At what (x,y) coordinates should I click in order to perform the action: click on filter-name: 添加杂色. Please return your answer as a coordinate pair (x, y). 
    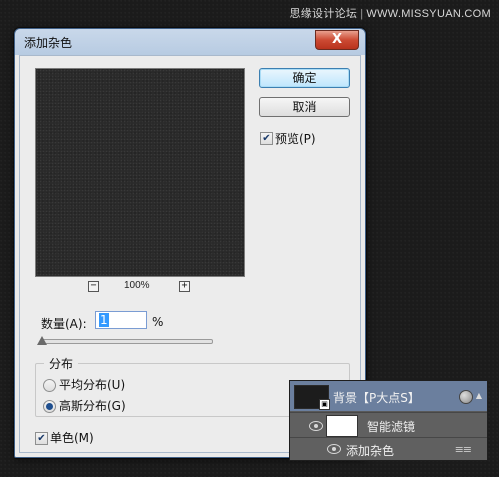
    Looking at the image, I should click on (370, 451).